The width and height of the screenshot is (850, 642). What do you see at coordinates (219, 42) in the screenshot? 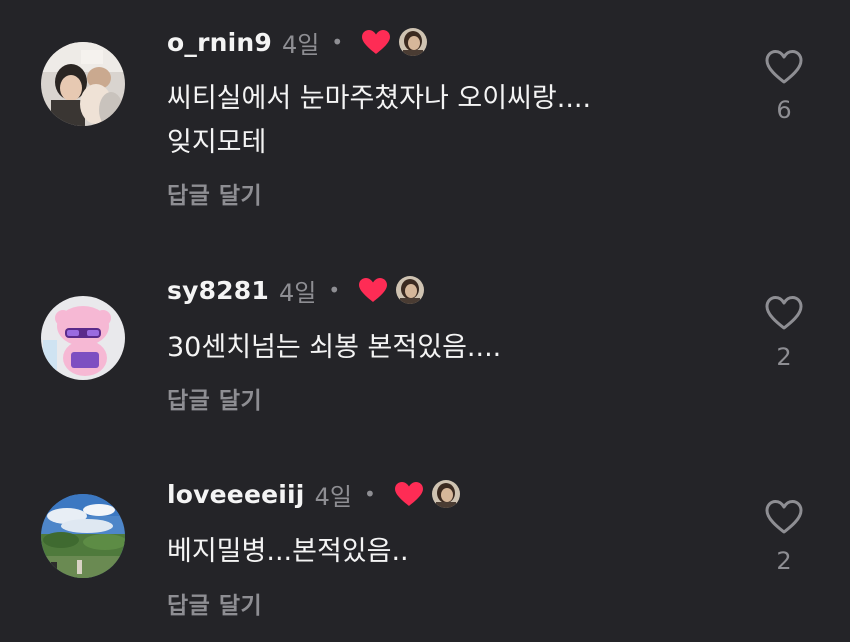
I see `username: o_rnin9` at bounding box center [219, 42].